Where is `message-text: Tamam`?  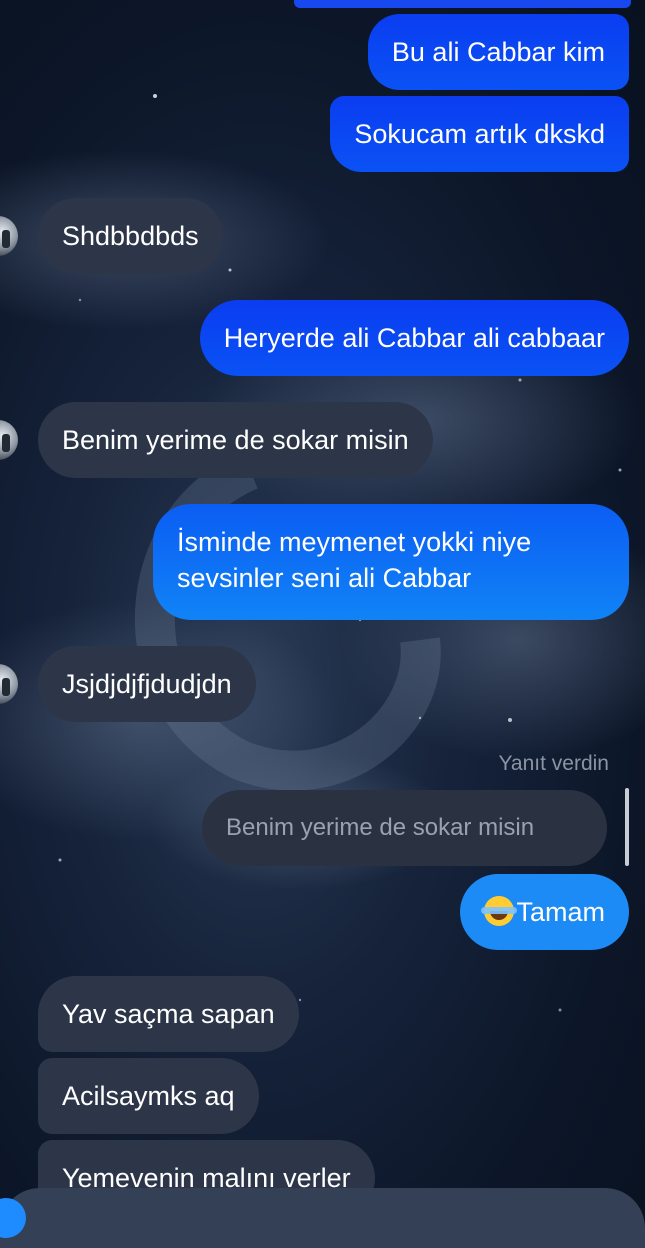
message-text: Tamam is located at coordinates (560, 912).